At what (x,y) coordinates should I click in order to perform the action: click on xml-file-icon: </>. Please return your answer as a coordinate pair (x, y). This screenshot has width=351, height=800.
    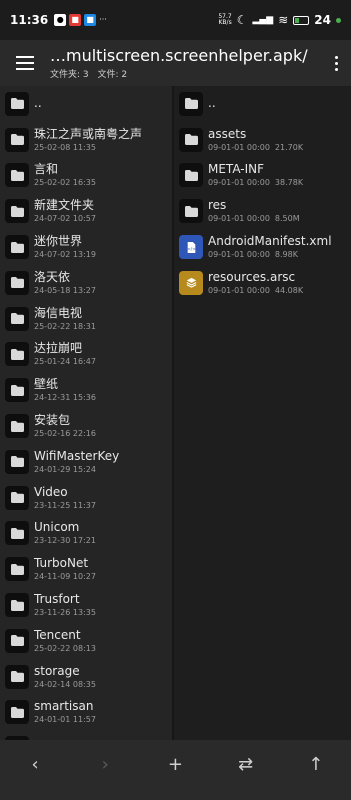
    Looking at the image, I should click on (191, 247).